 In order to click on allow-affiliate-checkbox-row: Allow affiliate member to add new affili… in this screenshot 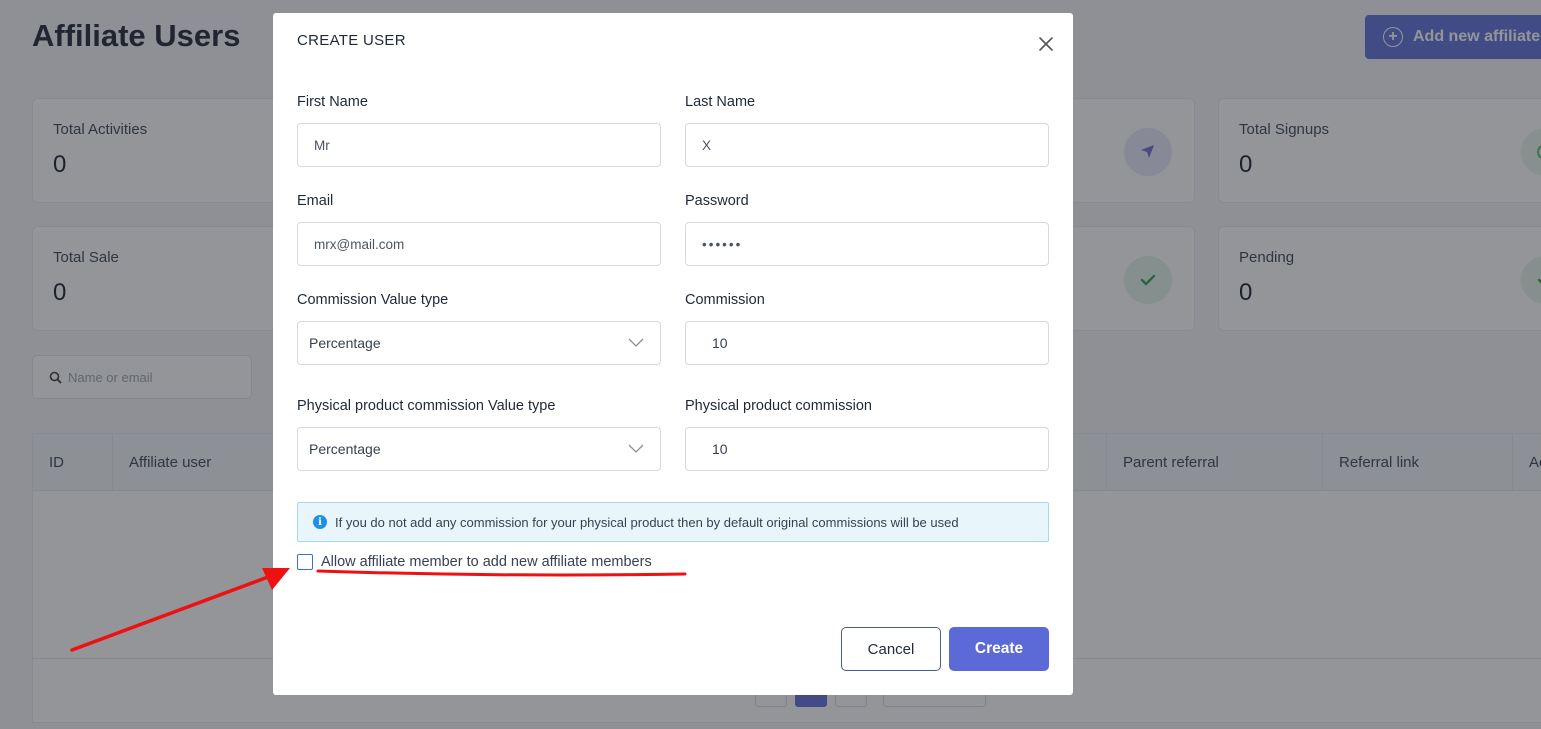, I will do `click(474, 562)`.